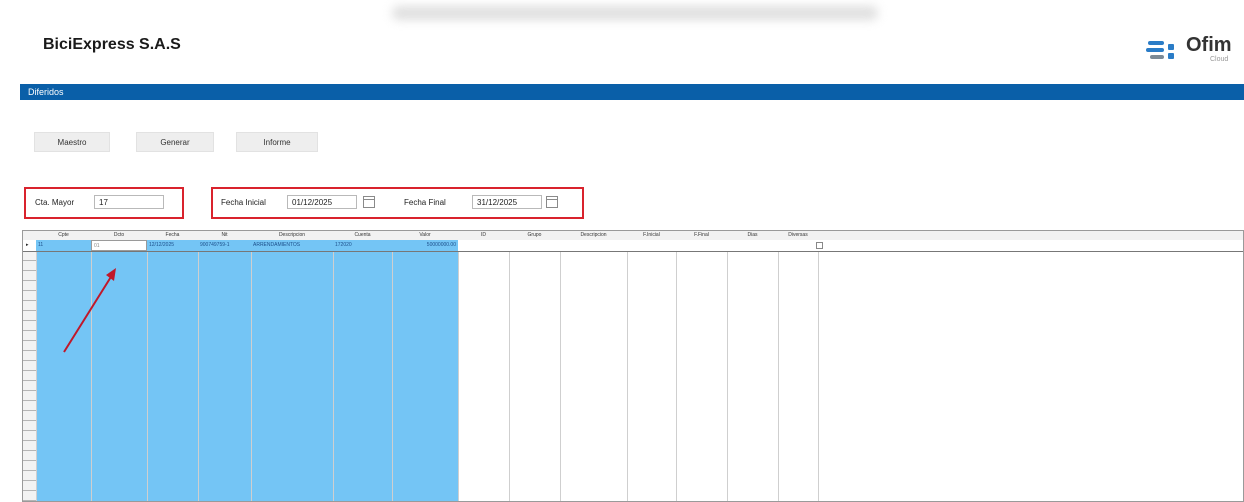 The width and height of the screenshot is (1244, 502). I want to click on fecha-final-input, so click(507, 202).